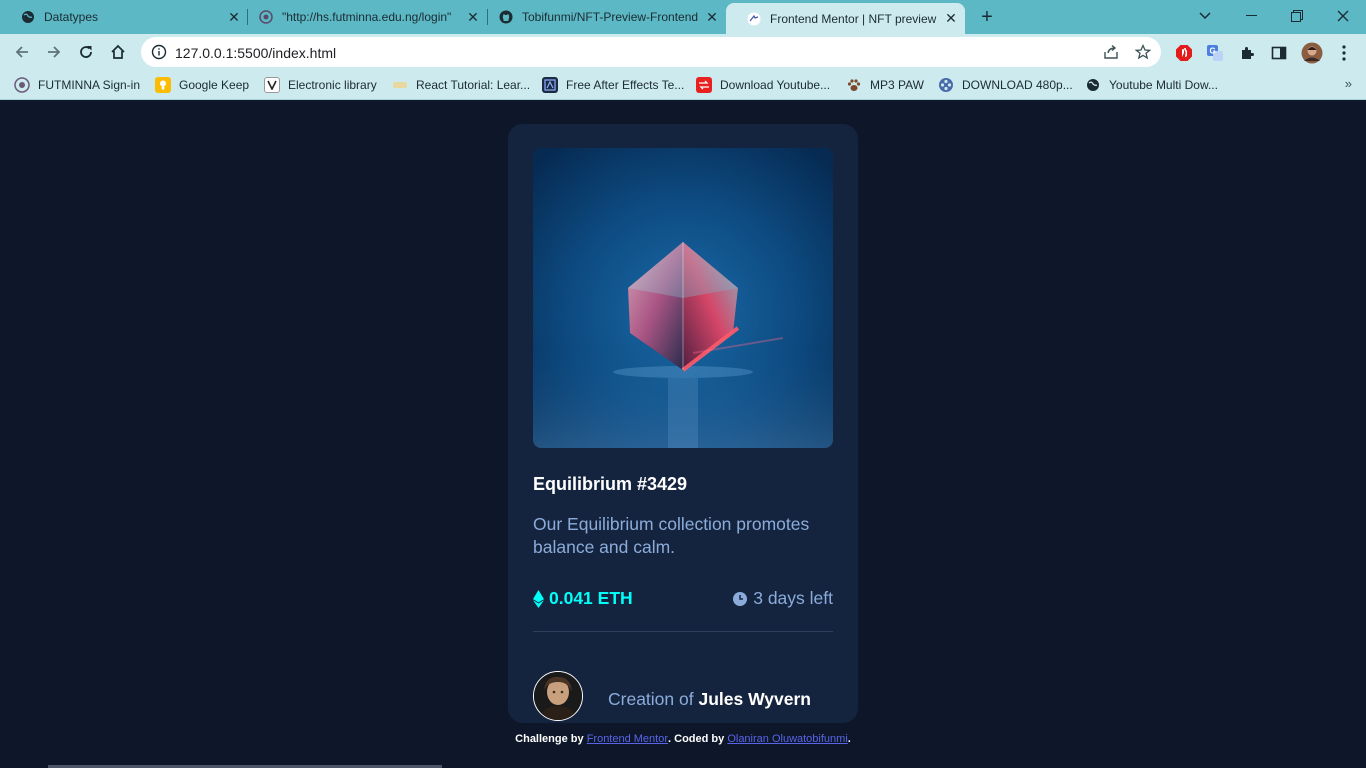 The height and width of the screenshot is (768, 1366). I want to click on bookmark-mp3-paw: MP3 PAW, so click(885, 85).